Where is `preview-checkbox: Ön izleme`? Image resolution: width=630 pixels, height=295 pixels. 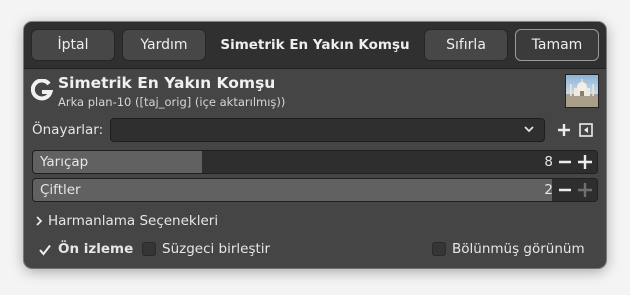
preview-checkbox: Ön izleme is located at coordinates (98, 250).